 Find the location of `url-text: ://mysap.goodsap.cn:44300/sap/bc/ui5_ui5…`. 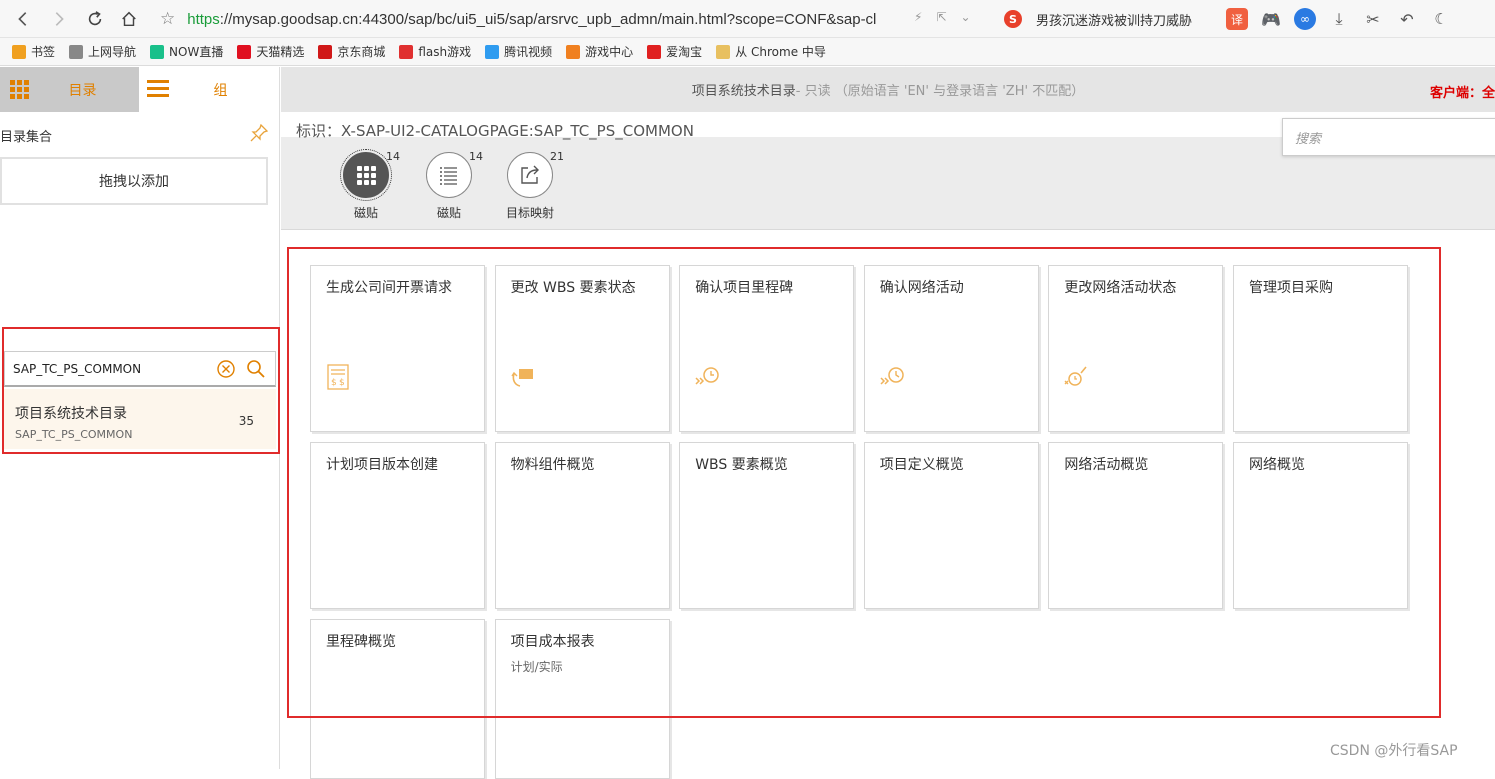

url-text: ://mysap.goodsap.cn:44300/sap/bc/ui5_ui5… is located at coordinates (548, 19).